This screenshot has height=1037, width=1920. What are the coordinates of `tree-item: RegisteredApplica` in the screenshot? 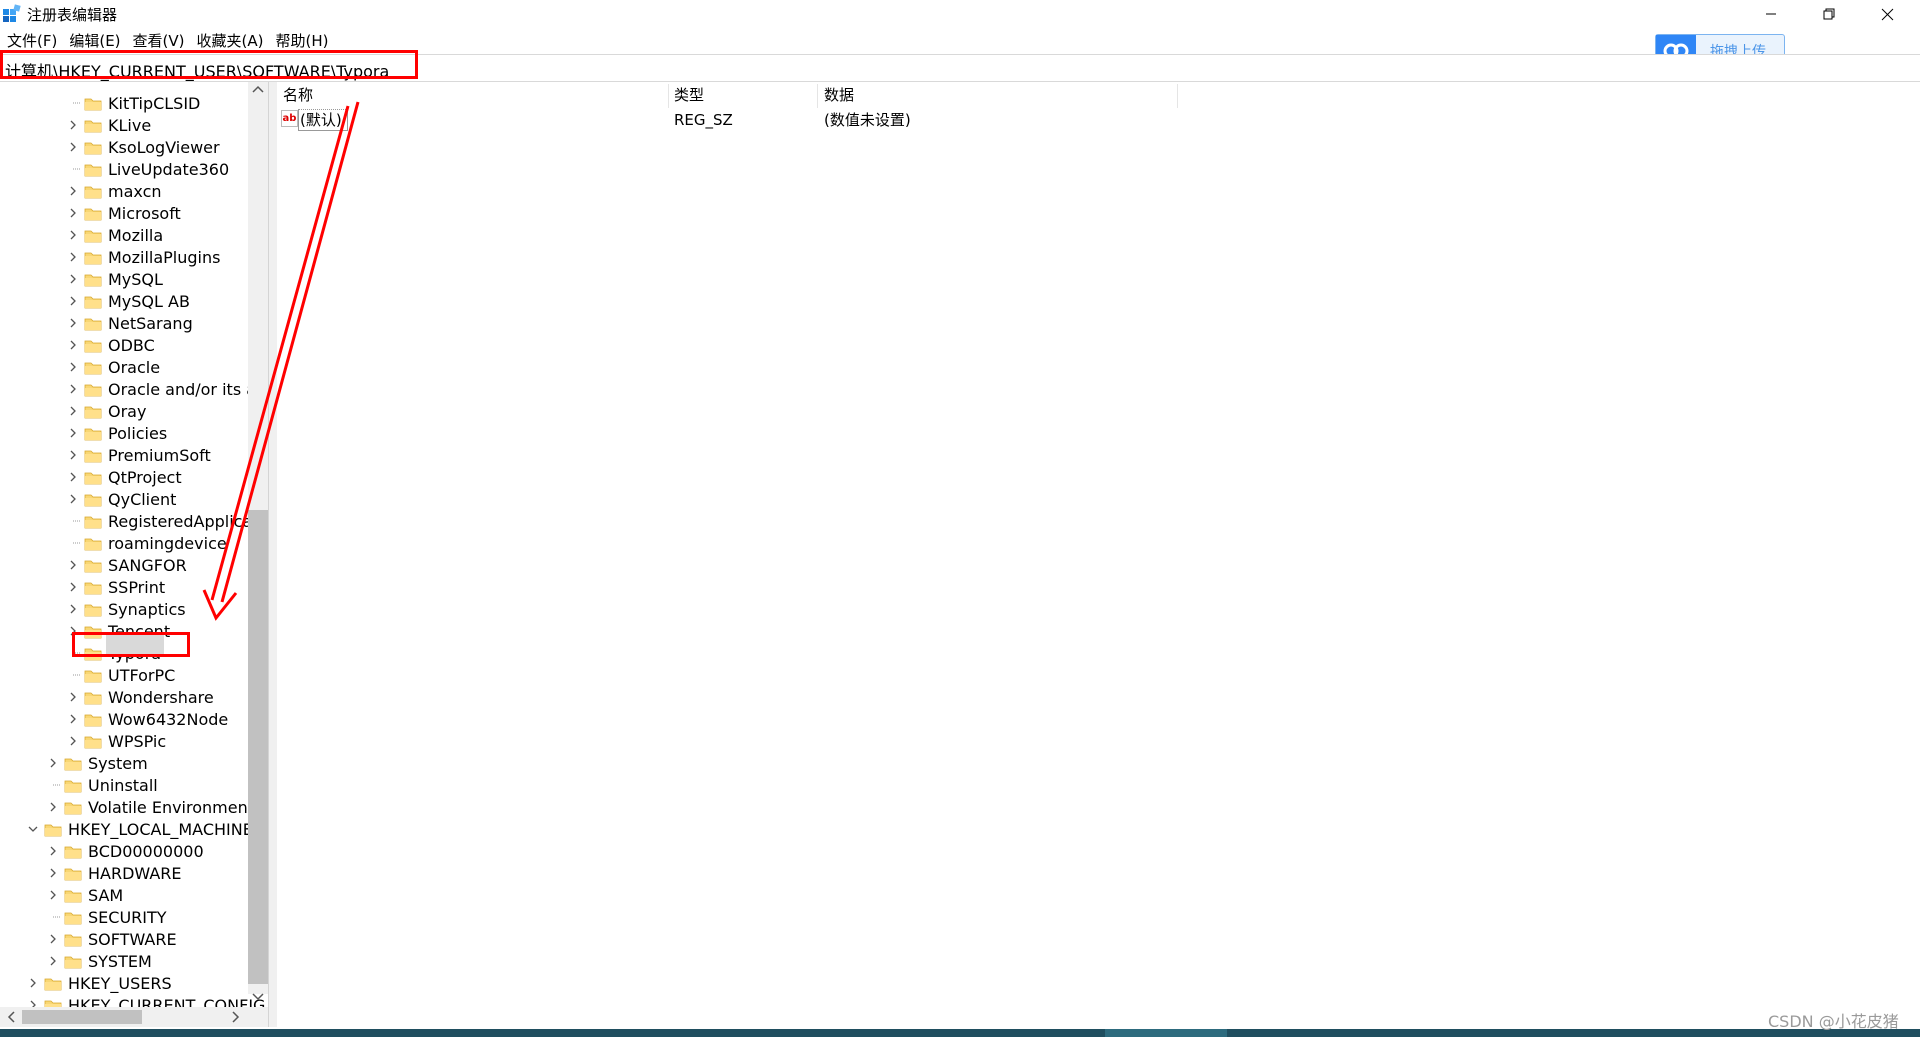 It's located at (159, 521).